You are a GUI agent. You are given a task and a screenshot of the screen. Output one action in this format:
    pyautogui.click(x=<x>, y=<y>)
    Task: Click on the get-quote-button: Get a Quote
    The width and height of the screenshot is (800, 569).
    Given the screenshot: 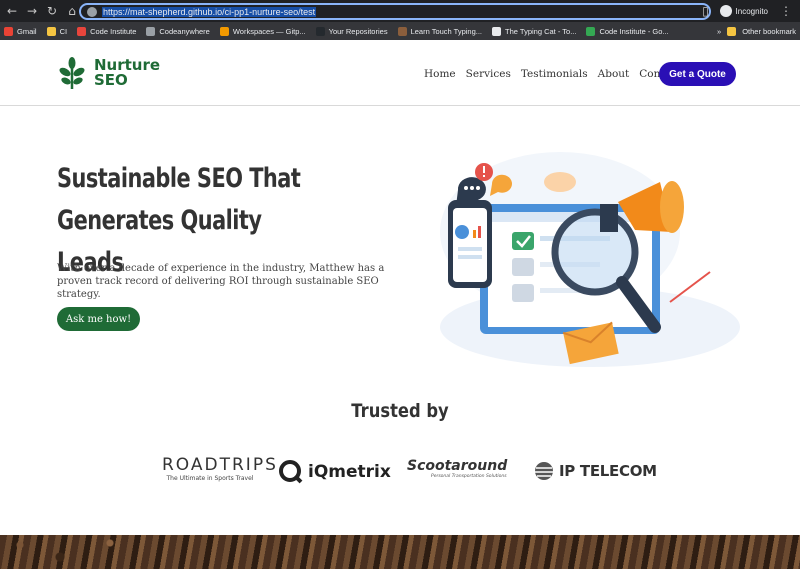 What is the action you would take?
    pyautogui.click(x=697, y=74)
    